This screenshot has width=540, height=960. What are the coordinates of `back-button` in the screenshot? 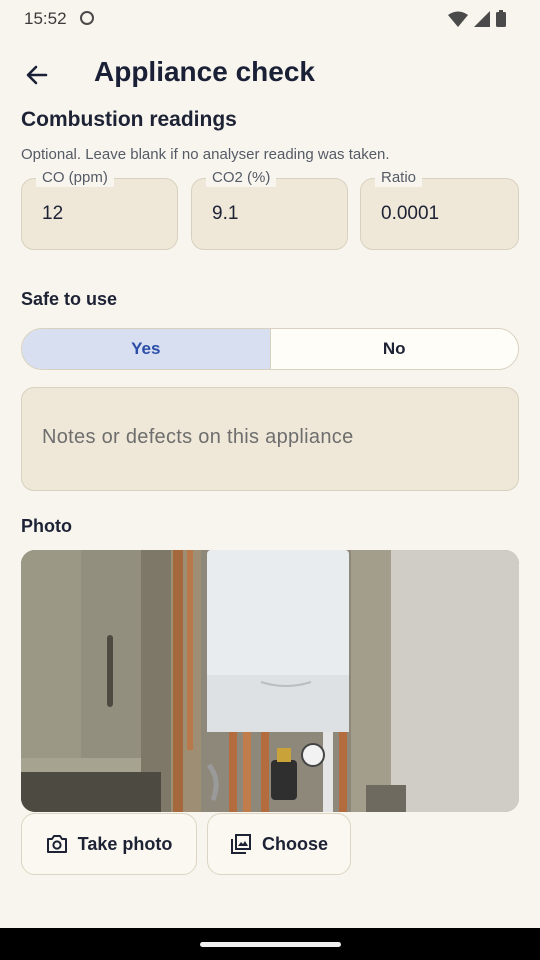 It's located at (37, 75).